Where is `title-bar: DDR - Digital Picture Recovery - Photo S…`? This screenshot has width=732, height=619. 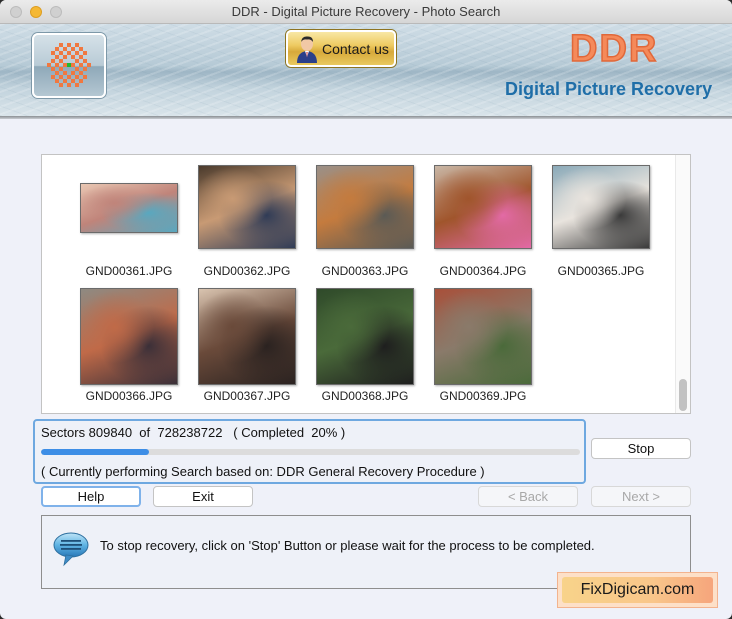 title-bar: DDR - Digital Picture Recovery - Photo S… is located at coordinates (366, 12).